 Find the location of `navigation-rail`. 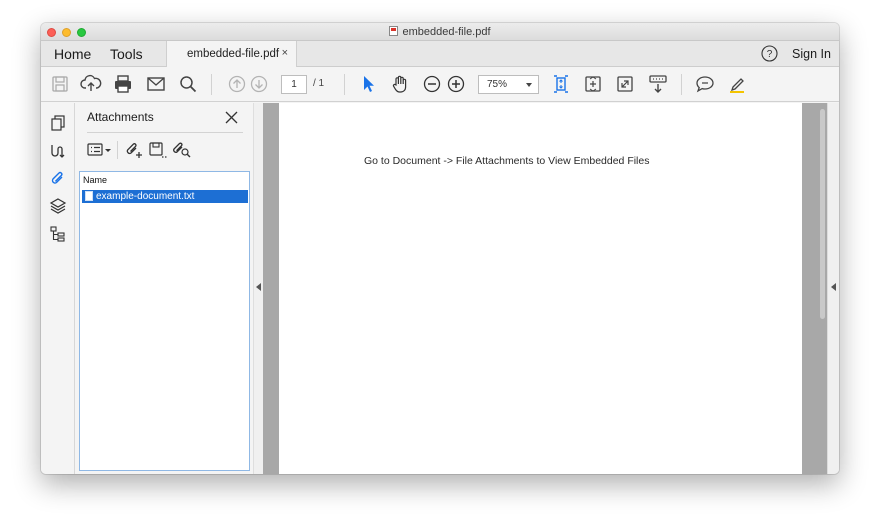

navigation-rail is located at coordinates (58, 288).